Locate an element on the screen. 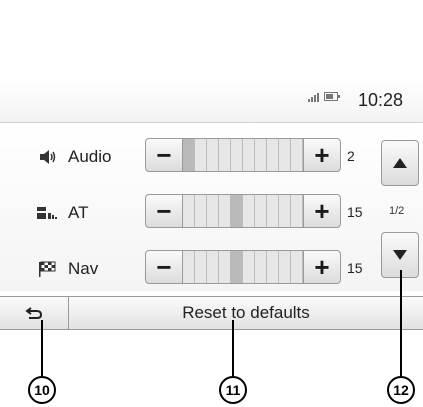  page-indicator: 1/2 is located at coordinates (397, 211).